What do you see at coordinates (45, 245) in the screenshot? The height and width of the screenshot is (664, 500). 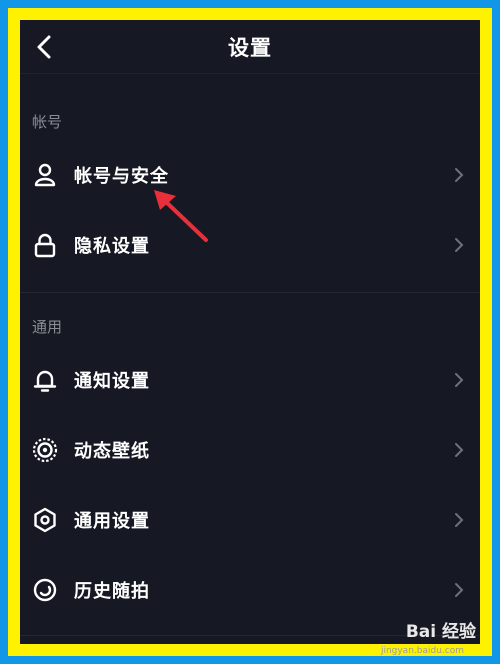 I see `lock-icon` at bounding box center [45, 245].